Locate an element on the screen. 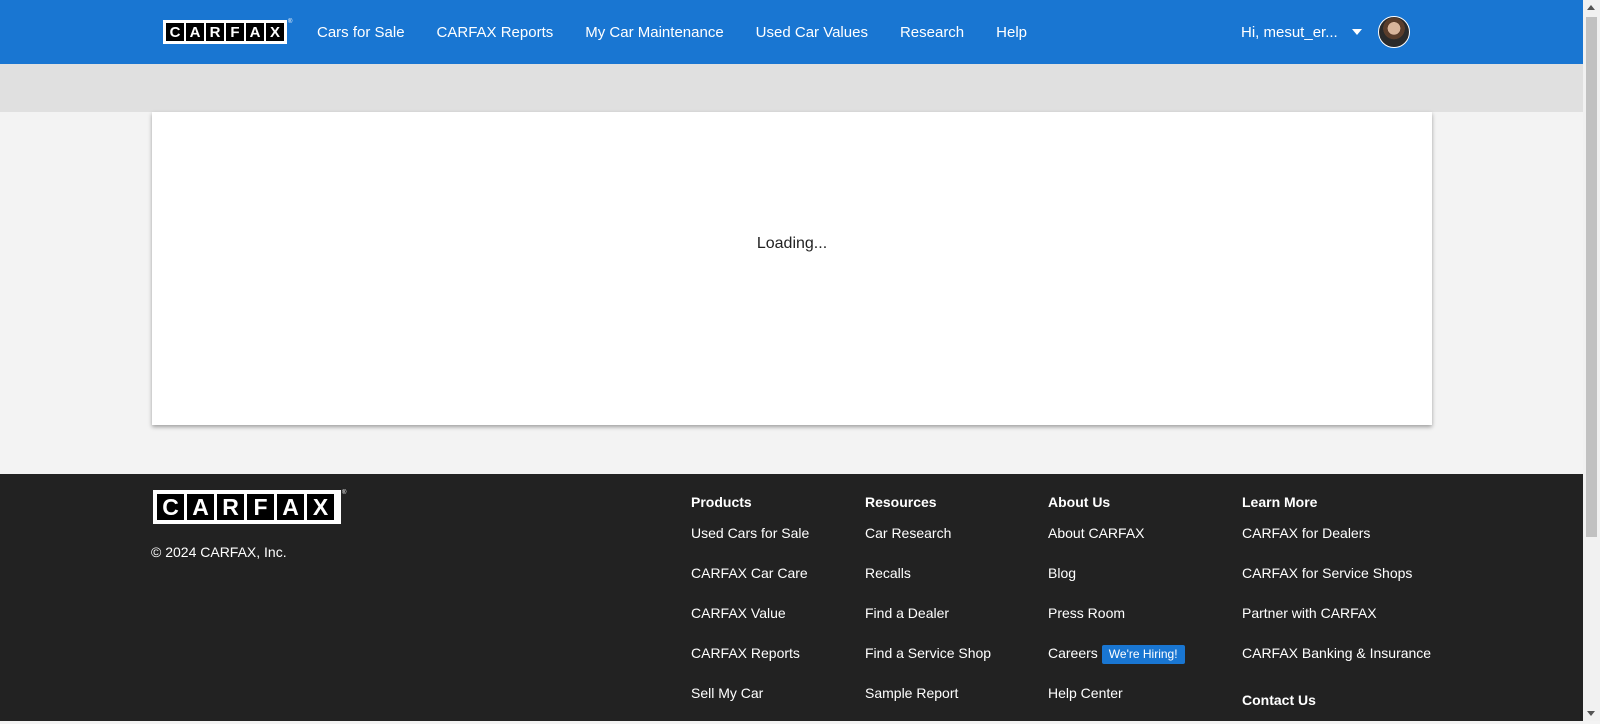 The height and width of the screenshot is (724, 1600). nav-help: Help is located at coordinates (1011, 32).